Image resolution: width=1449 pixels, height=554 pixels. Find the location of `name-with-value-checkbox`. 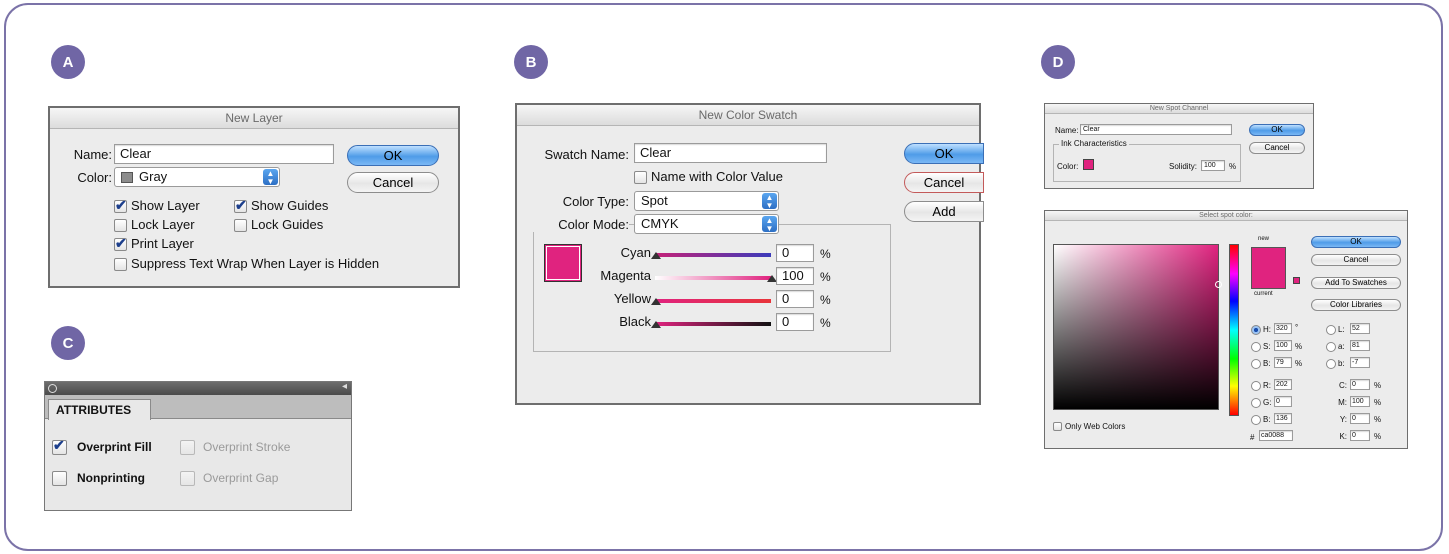

name-with-value-checkbox is located at coordinates (640, 177).